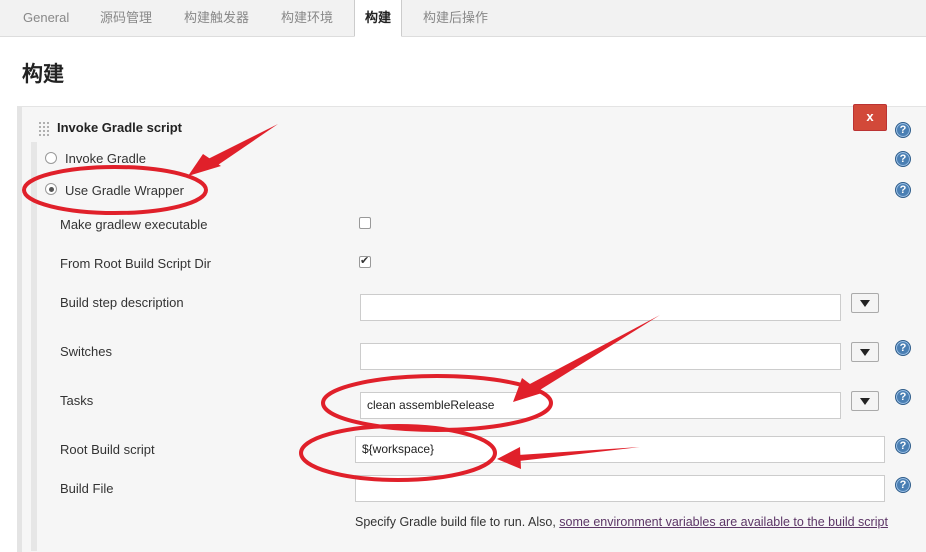  What do you see at coordinates (126, 18) in the screenshot?
I see `tab-source-control: 源码管理` at bounding box center [126, 18].